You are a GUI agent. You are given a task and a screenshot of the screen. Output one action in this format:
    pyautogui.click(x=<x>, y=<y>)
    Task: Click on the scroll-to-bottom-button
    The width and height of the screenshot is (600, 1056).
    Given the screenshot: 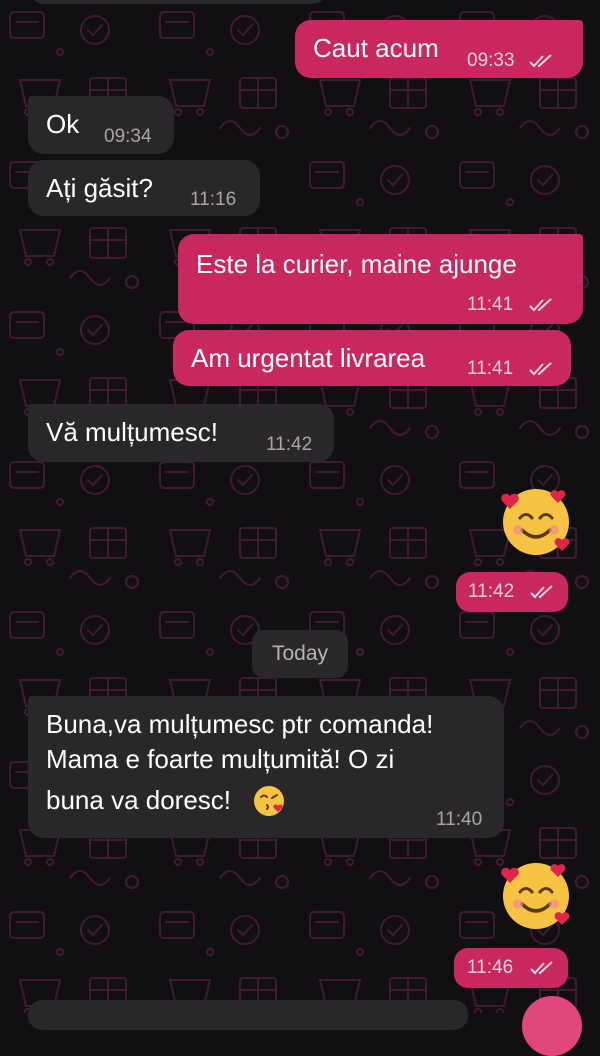 What is the action you would take?
    pyautogui.click(x=552, y=1026)
    